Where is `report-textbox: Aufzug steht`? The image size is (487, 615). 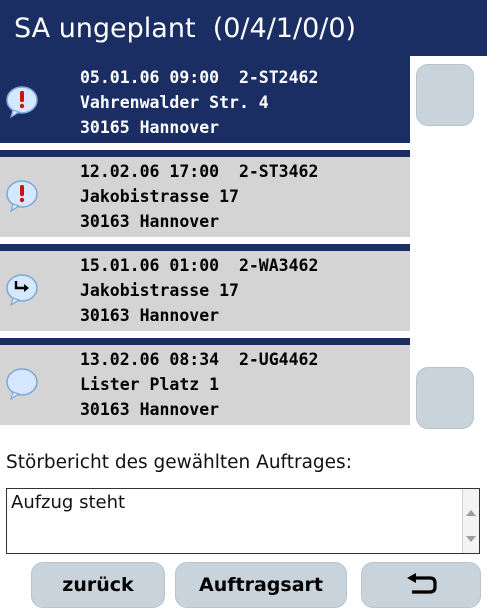
report-textbox: Aufzug steht is located at coordinates (243, 521).